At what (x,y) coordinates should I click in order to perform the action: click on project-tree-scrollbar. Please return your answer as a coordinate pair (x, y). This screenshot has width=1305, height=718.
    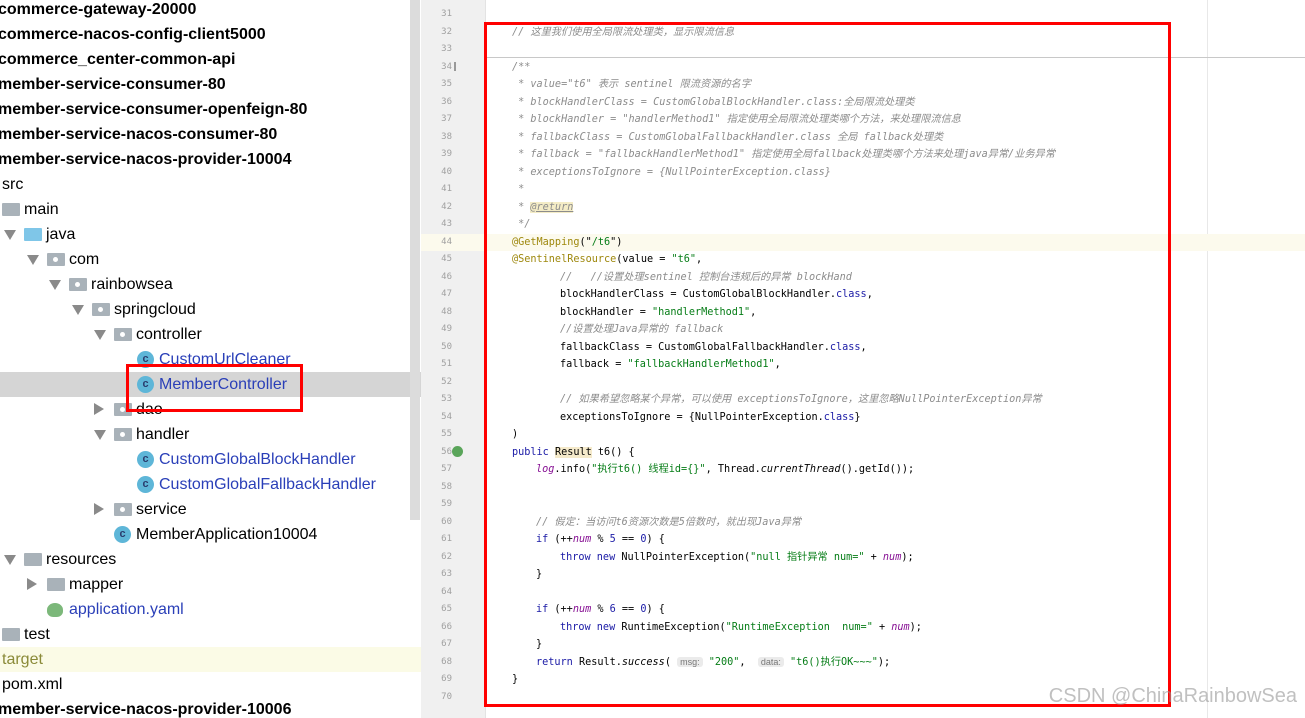
    Looking at the image, I should click on (415, 260).